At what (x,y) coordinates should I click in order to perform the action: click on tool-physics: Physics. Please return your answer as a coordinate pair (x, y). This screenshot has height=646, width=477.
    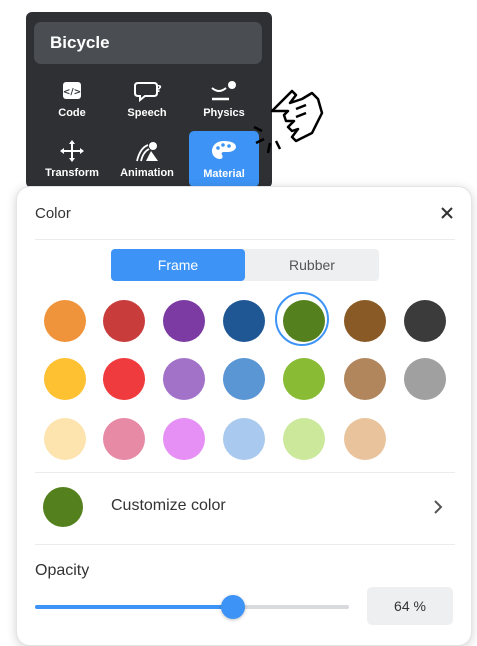
    Looking at the image, I should click on (224, 100).